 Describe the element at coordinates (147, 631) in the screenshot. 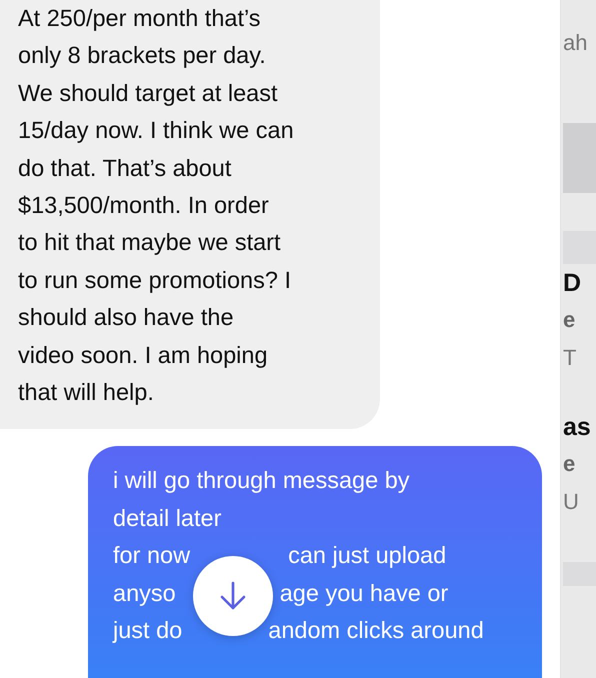

I see `message-text: just do` at that location.